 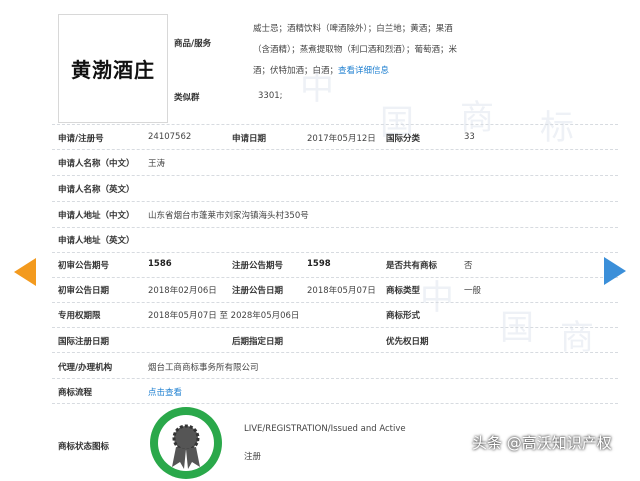 What do you see at coordinates (363, 71) in the screenshot?
I see `view-details-link: 查看详细信息` at bounding box center [363, 71].